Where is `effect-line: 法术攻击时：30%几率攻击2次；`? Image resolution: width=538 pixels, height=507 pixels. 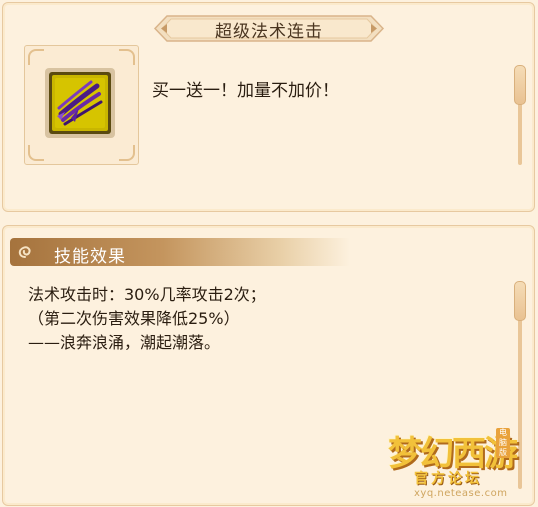
effect-line: 法术攻击时：30%几率攻击2次； is located at coordinates (147, 294).